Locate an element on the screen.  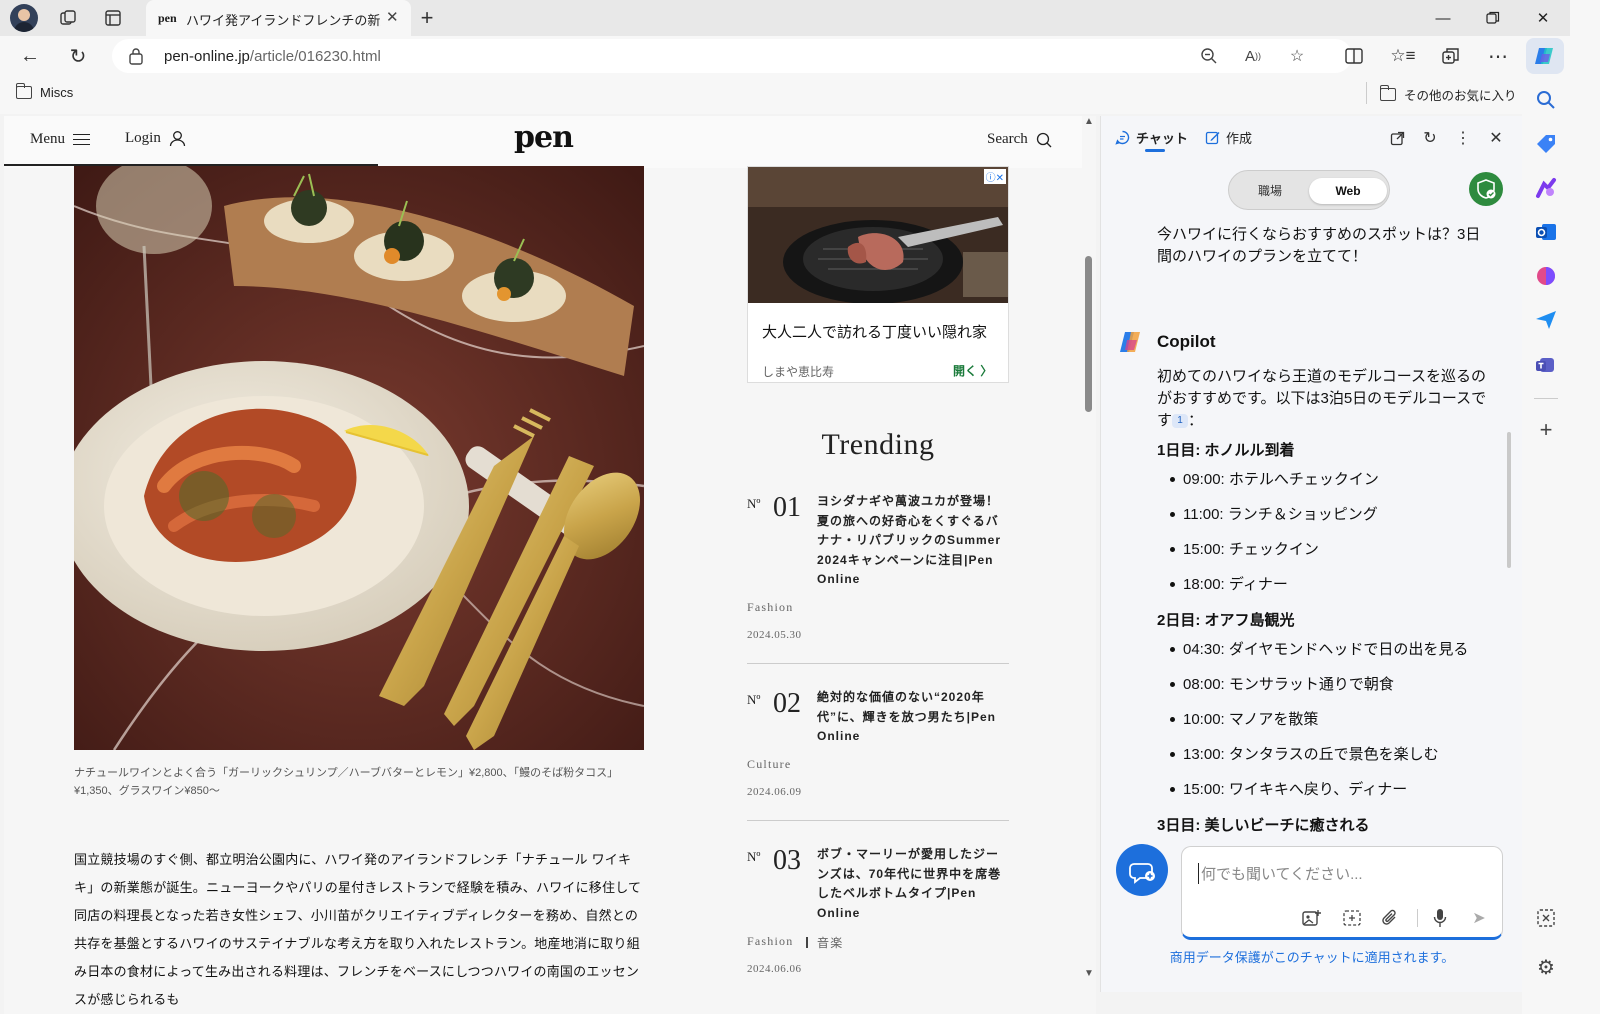
favorites-icon: ☆≡ is located at coordinates (1403, 56).